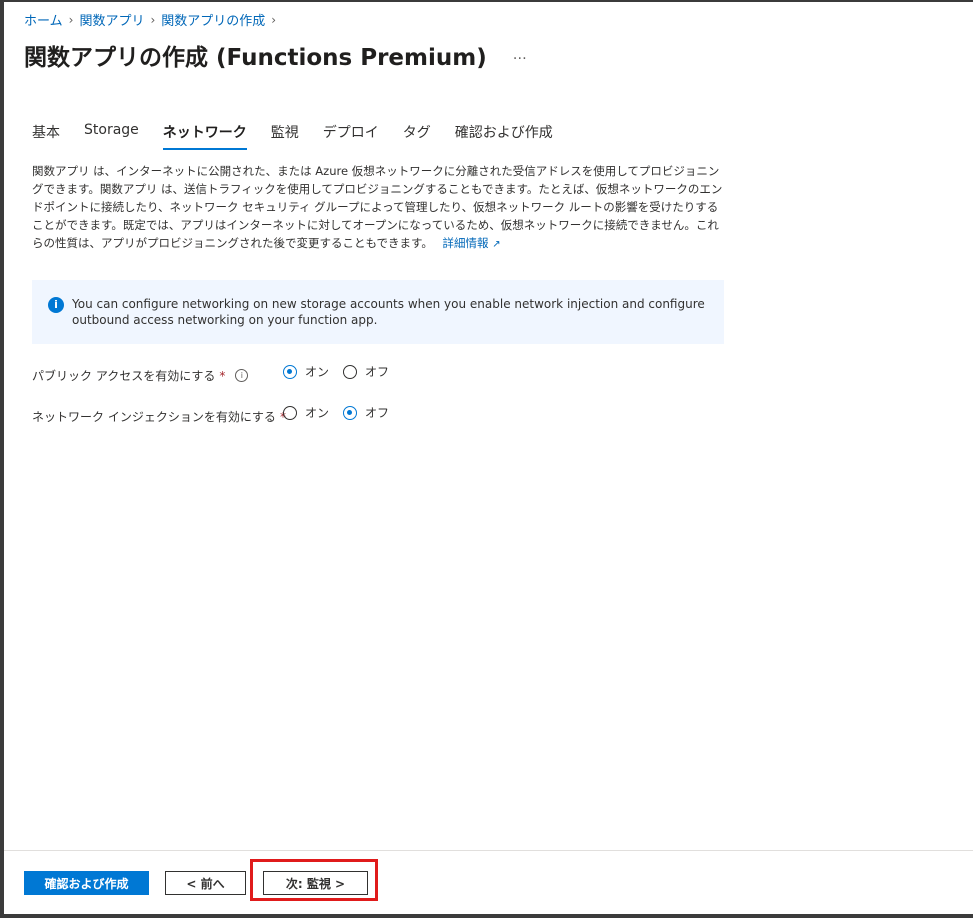 This screenshot has height=918, width=973. What do you see at coordinates (417, 136) in the screenshot?
I see `tab-tags: タグ` at bounding box center [417, 136].